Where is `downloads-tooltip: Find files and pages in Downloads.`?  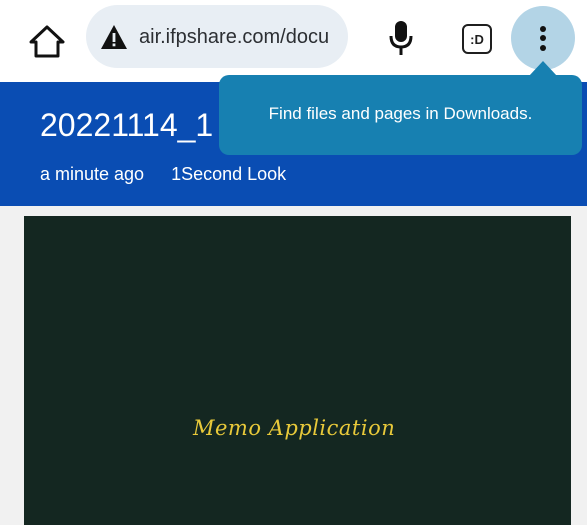 downloads-tooltip: Find files and pages in Downloads. is located at coordinates (400, 115).